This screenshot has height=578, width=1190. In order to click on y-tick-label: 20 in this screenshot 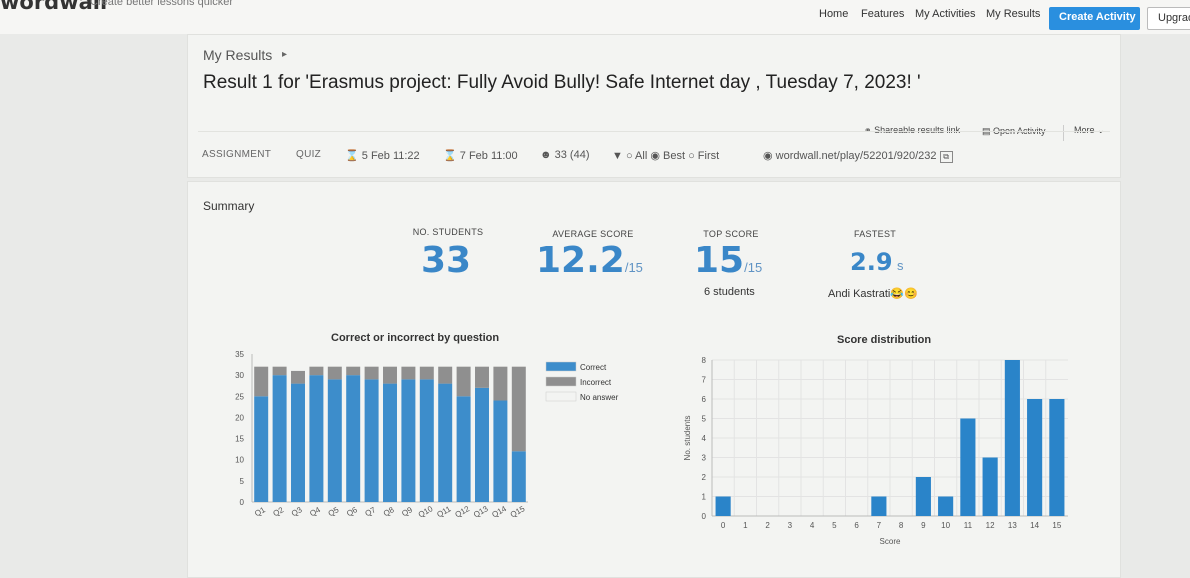, I will do `click(239, 417)`.